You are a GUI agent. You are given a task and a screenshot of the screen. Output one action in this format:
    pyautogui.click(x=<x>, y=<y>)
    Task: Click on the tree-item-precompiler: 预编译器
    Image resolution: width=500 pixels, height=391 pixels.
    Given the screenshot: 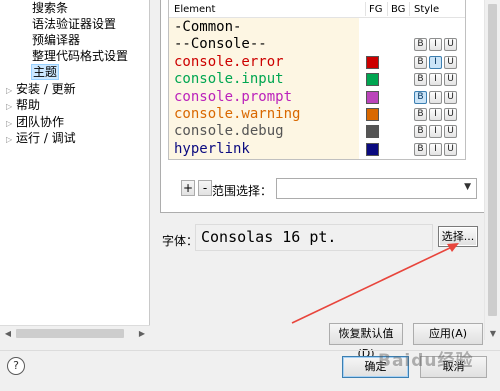 What is the action you would take?
    pyautogui.click(x=56, y=40)
    